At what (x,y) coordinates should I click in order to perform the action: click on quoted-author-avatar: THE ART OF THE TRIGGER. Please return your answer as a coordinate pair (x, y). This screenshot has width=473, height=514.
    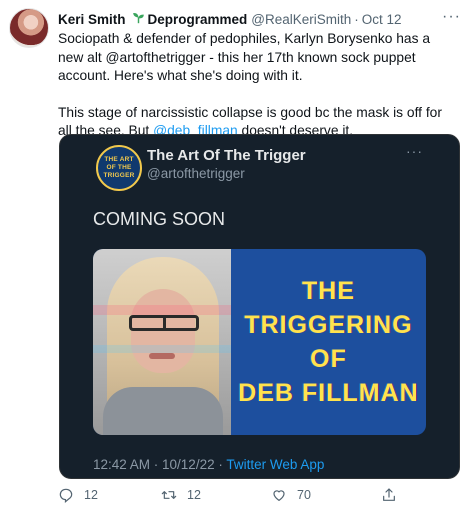
    Looking at the image, I should click on (119, 168).